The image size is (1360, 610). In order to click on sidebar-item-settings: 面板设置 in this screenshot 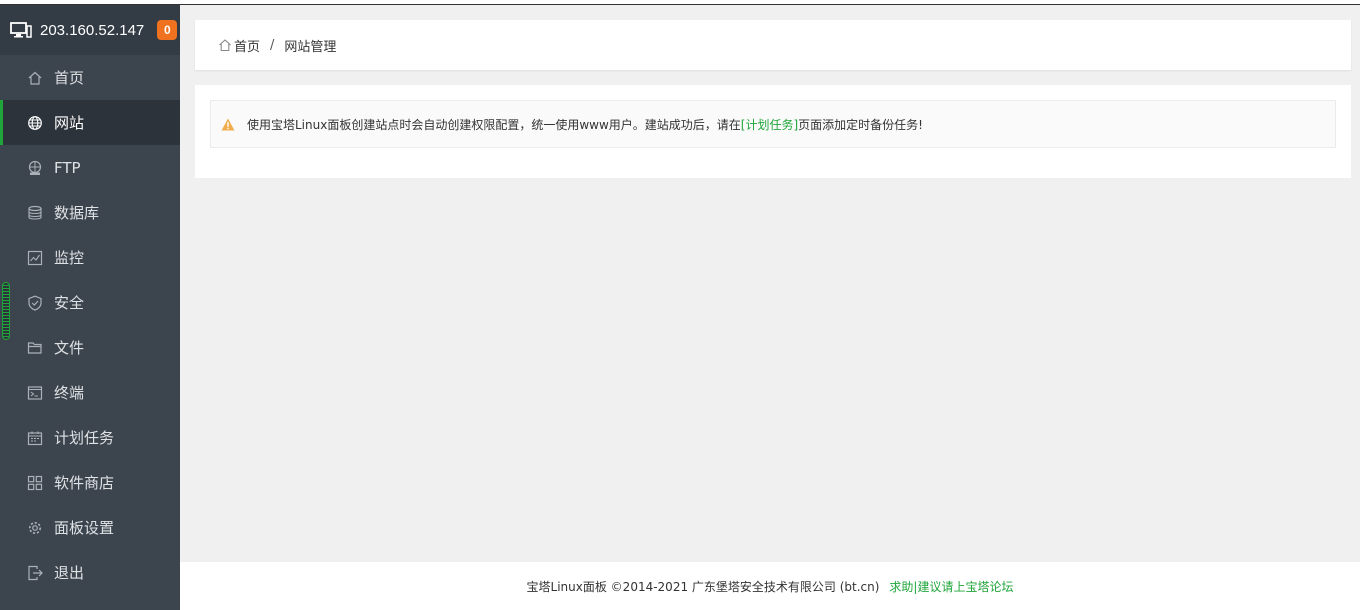, I will do `click(90, 527)`.